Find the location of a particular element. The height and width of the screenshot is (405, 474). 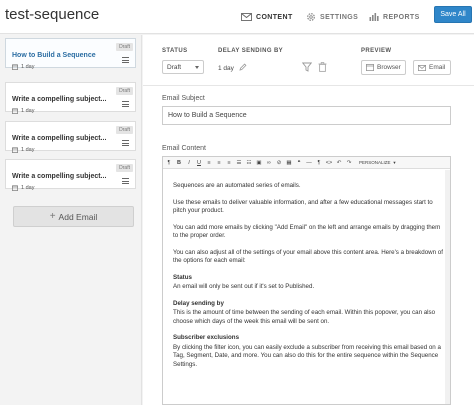

save-all-button: Save All is located at coordinates (453, 14).